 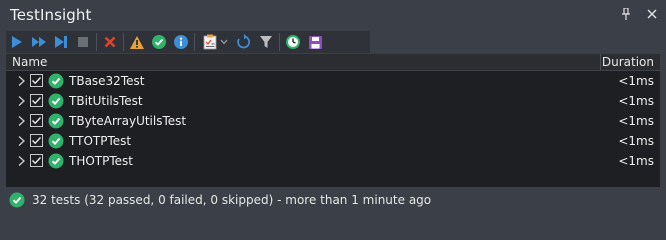 What do you see at coordinates (128, 121) in the screenshot?
I see `test-name: TByteArrayUtilsTest` at bounding box center [128, 121].